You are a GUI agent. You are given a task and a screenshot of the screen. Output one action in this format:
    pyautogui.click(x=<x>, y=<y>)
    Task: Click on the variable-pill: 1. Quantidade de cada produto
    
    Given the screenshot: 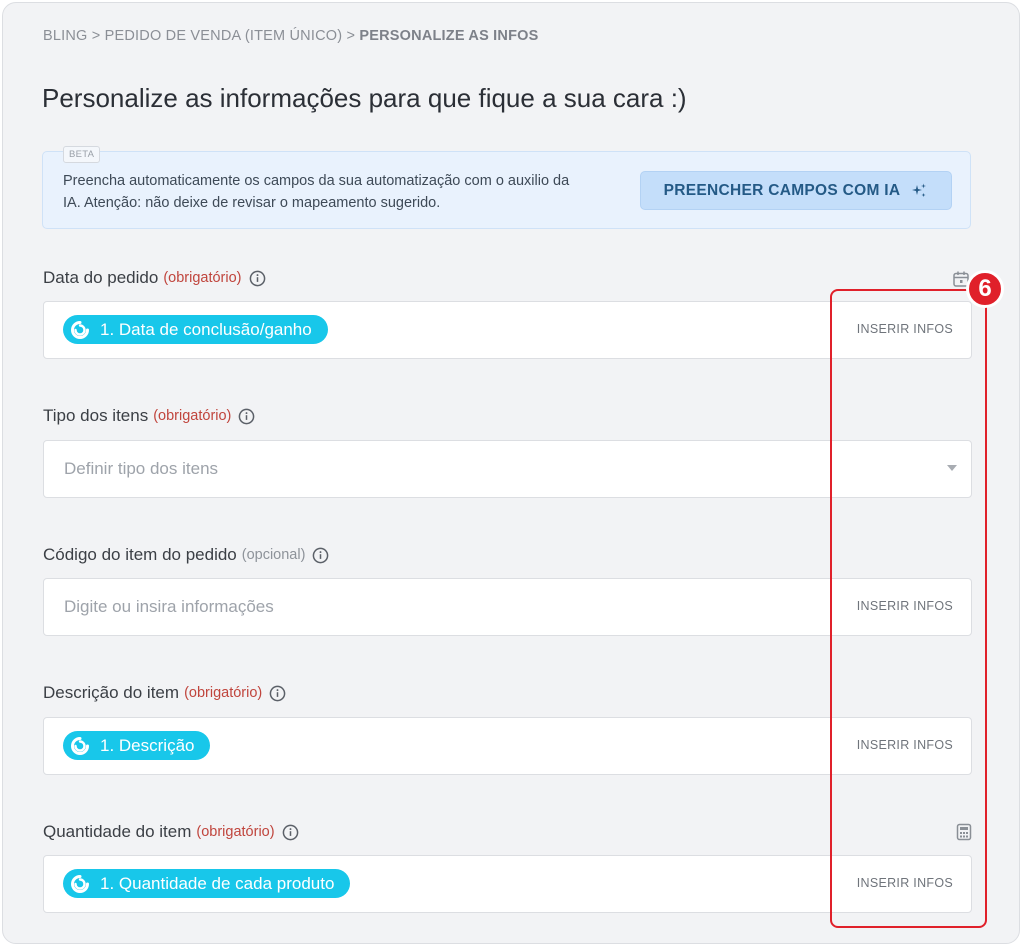 What is the action you would take?
    pyautogui.click(x=207, y=883)
    